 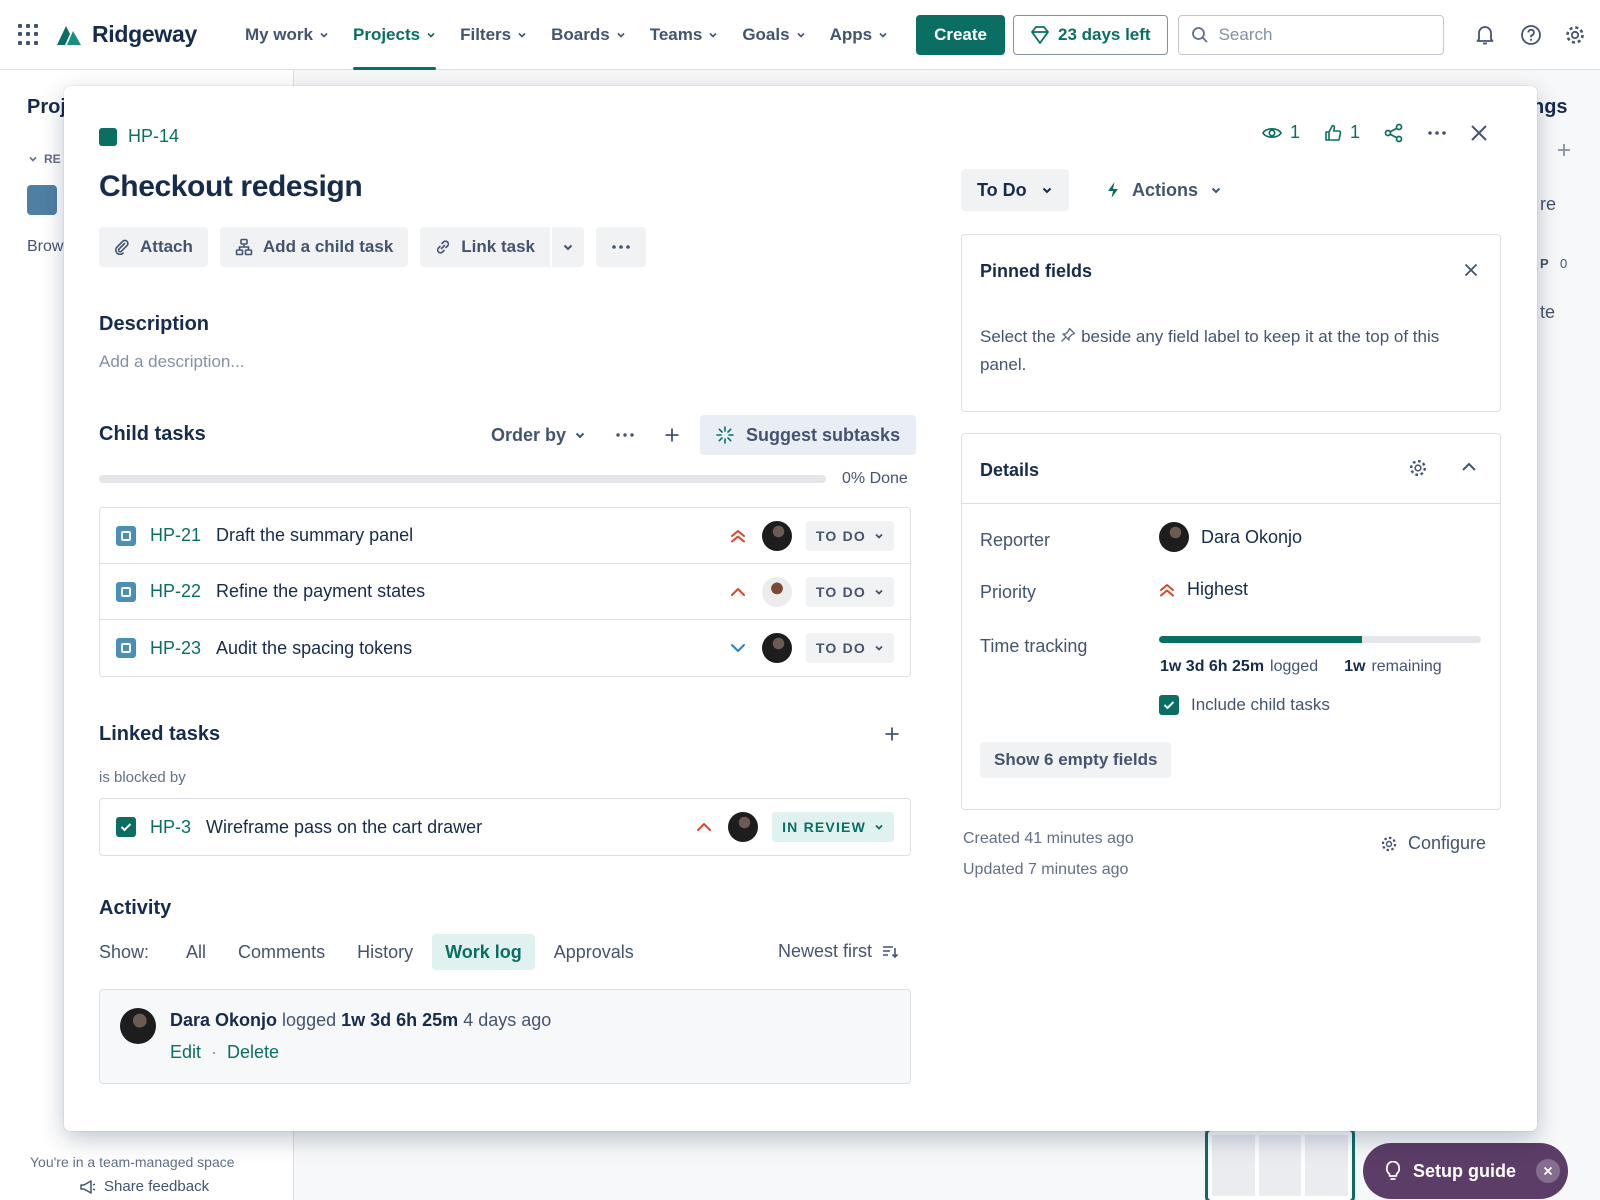 I want to click on close-icon, so click(x=1471, y=270).